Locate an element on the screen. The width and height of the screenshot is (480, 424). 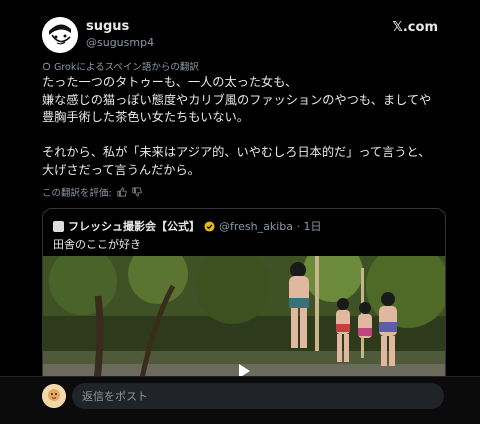
quoted-author-handle-time: @fresh_akiba · 1日 is located at coordinates (270, 226).